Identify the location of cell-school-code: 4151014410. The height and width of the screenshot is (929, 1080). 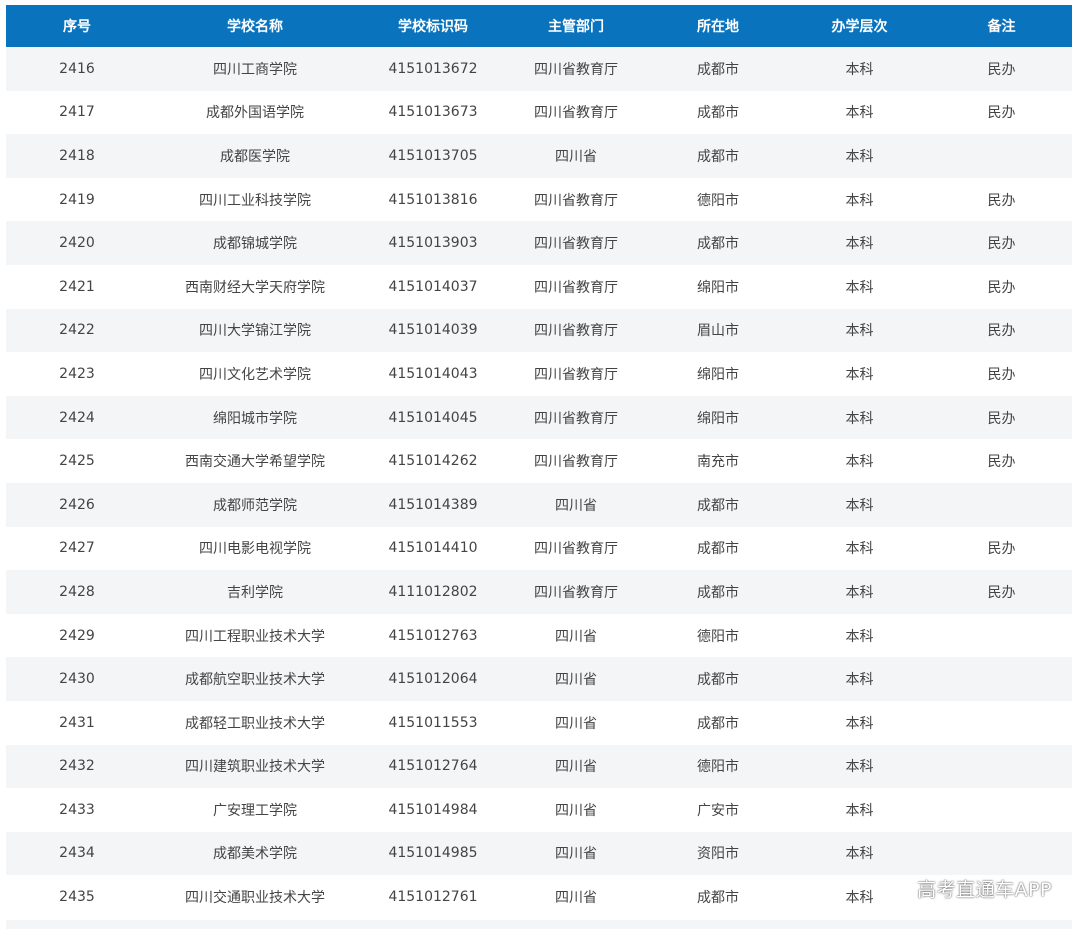
(433, 548).